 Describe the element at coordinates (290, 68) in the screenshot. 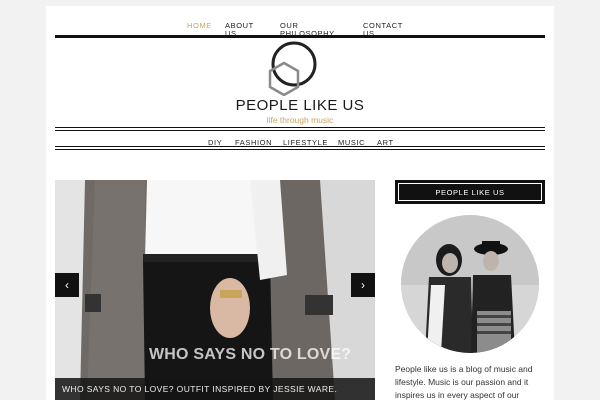

I see `site-logo` at that location.